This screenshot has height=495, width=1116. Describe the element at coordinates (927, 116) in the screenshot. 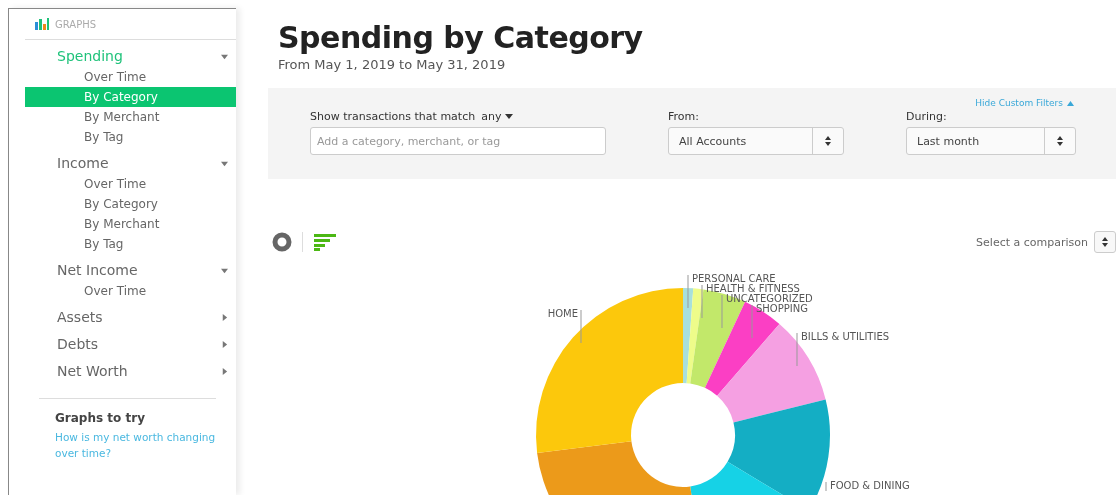

I see `filter-label: During:` at that location.